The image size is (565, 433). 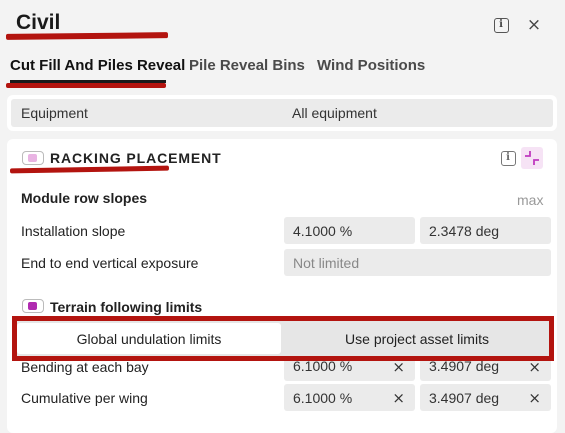 I want to click on equipment-selector: Equipment All equipment, so click(x=282, y=113).